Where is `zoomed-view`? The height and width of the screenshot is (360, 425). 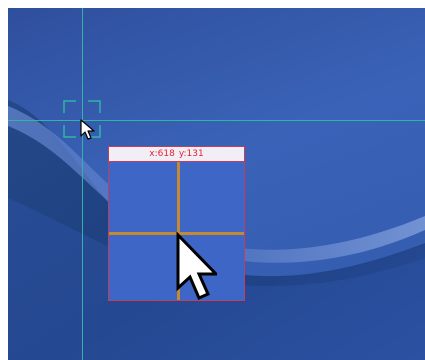 zoomed-view is located at coordinates (176, 231).